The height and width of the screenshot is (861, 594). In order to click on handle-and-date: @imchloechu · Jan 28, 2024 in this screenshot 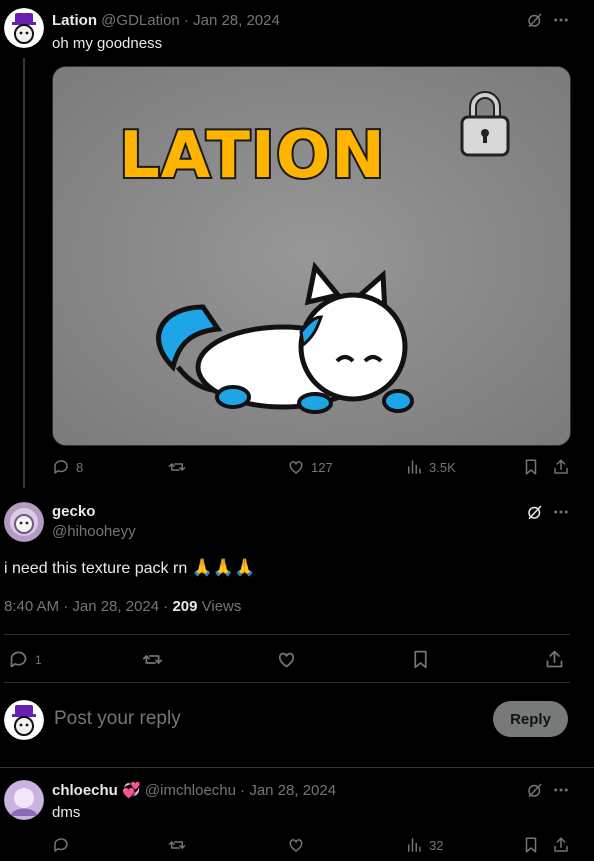, I will do `click(240, 790)`.